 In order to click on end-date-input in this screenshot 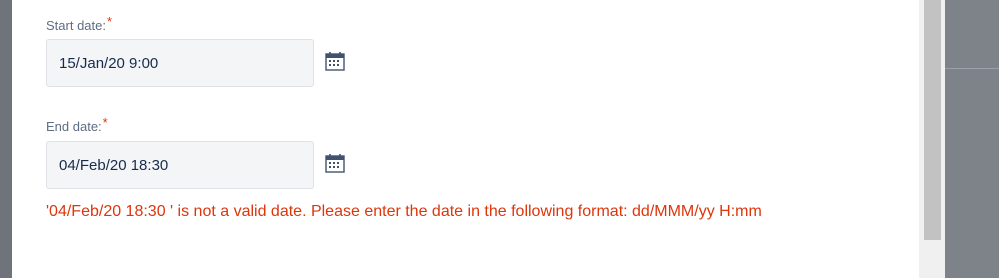, I will do `click(180, 165)`.